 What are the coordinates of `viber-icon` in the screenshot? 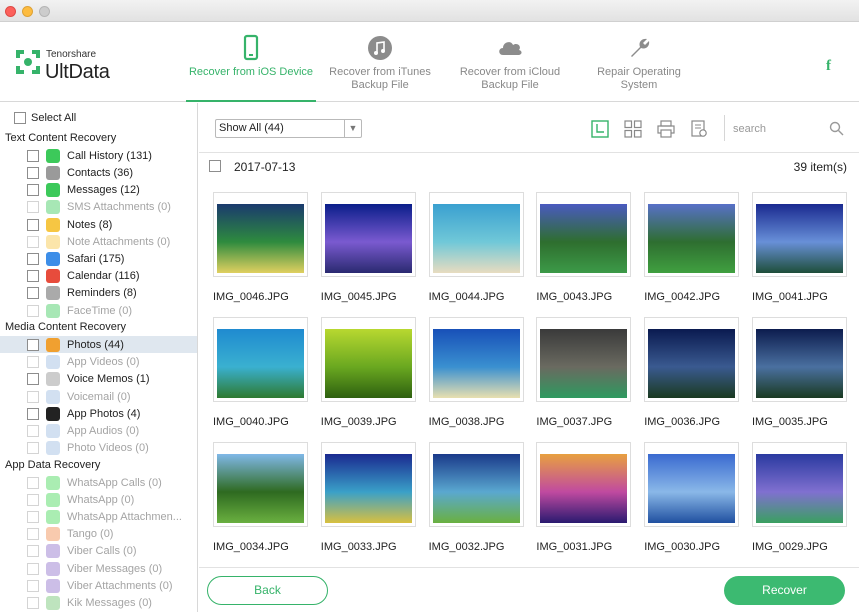 It's located at (53, 551).